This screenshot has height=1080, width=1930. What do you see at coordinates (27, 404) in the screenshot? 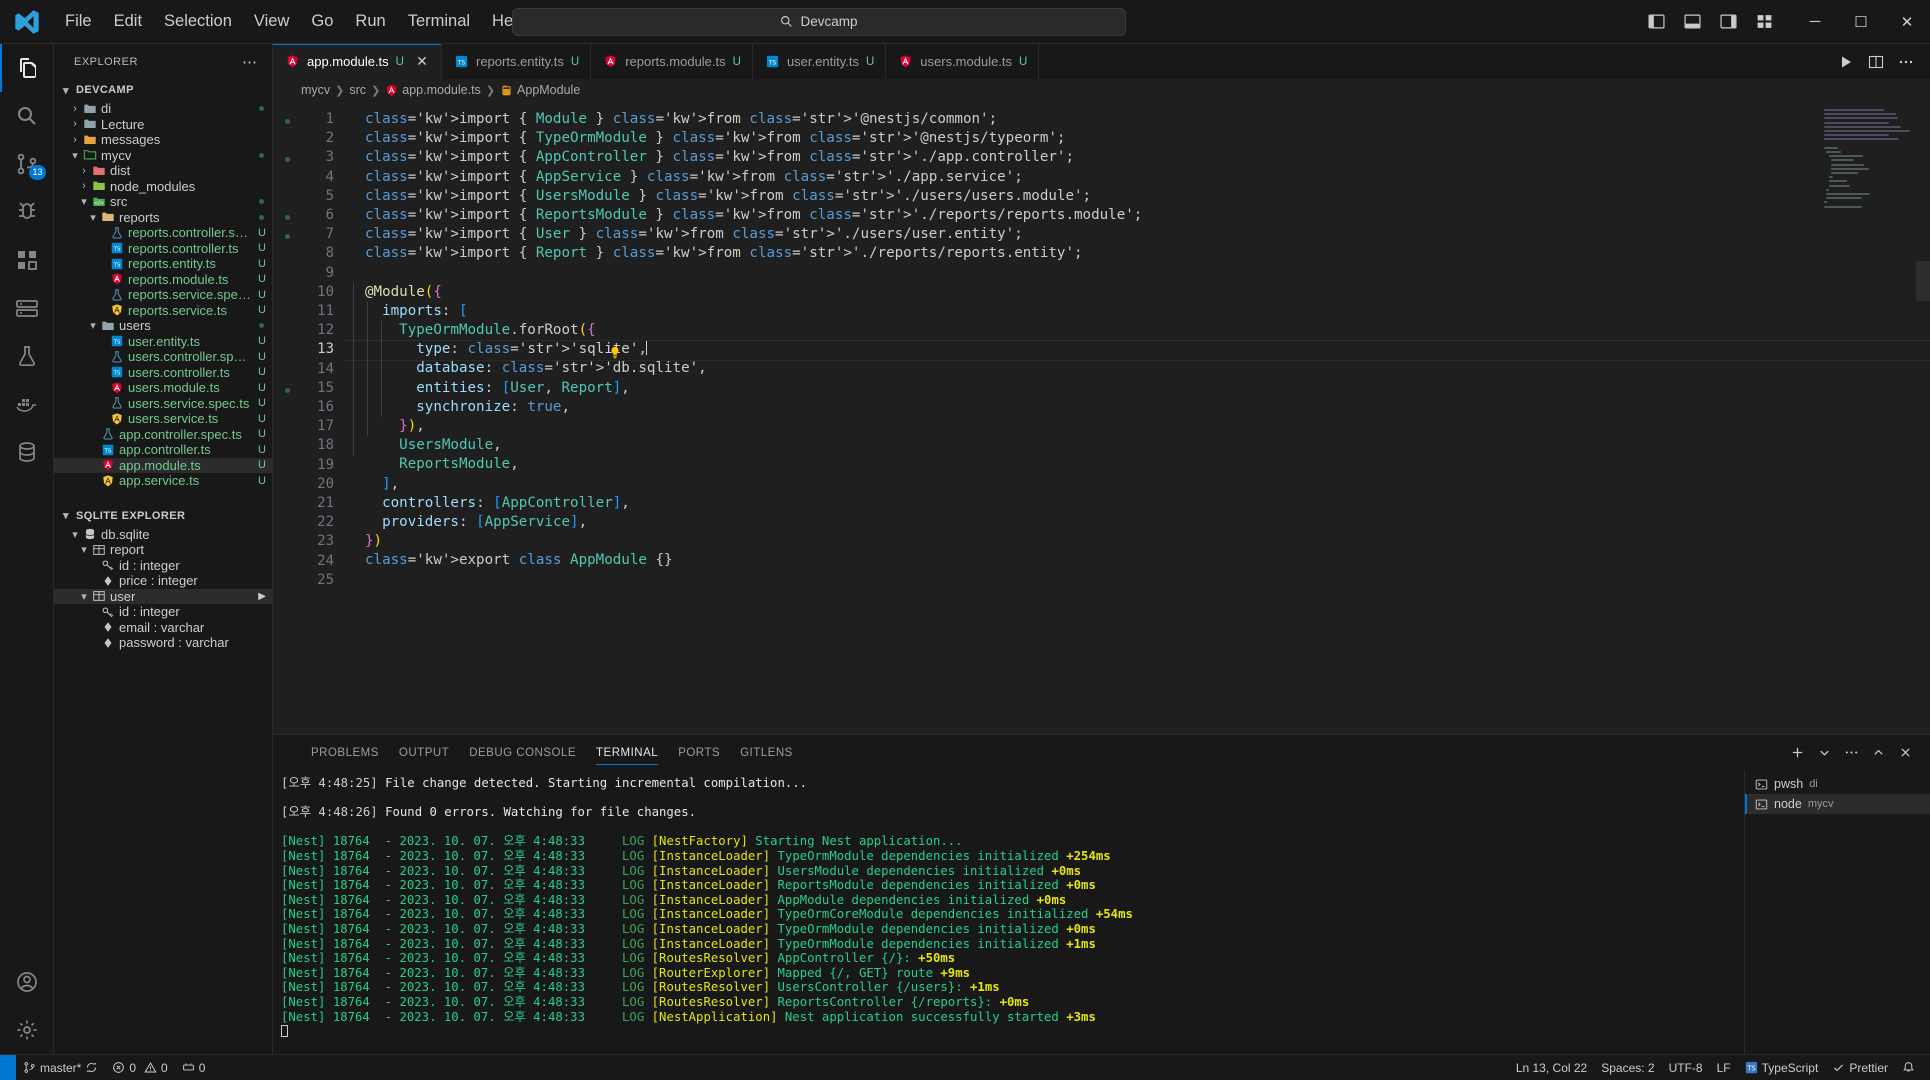
I see `activitybar-item-docker` at bounding box center [27, 404].